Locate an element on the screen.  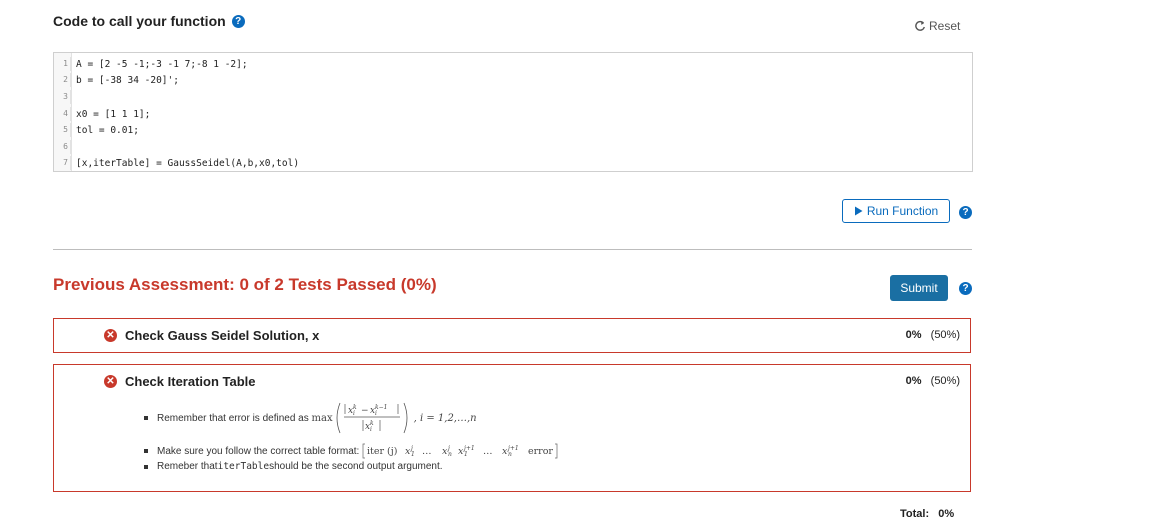
code-line: 2 b = [-38 34 -20]'; is located at coordinates (116, 80).